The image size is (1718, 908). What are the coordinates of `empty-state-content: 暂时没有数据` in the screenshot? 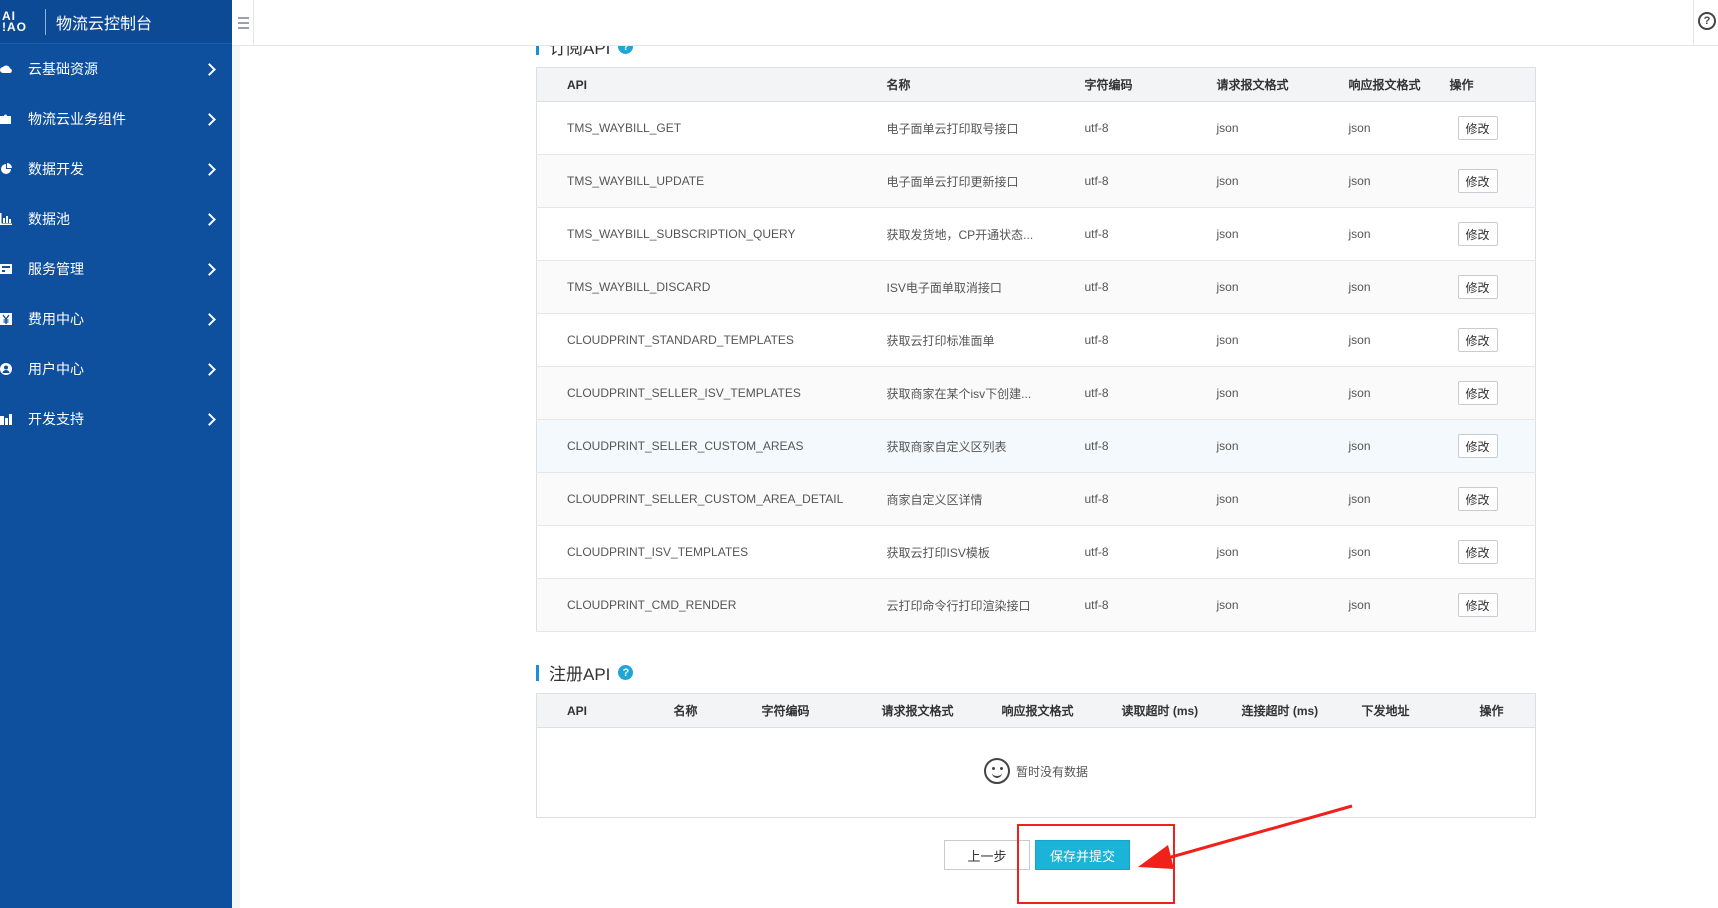 It's located at (1035, 771).